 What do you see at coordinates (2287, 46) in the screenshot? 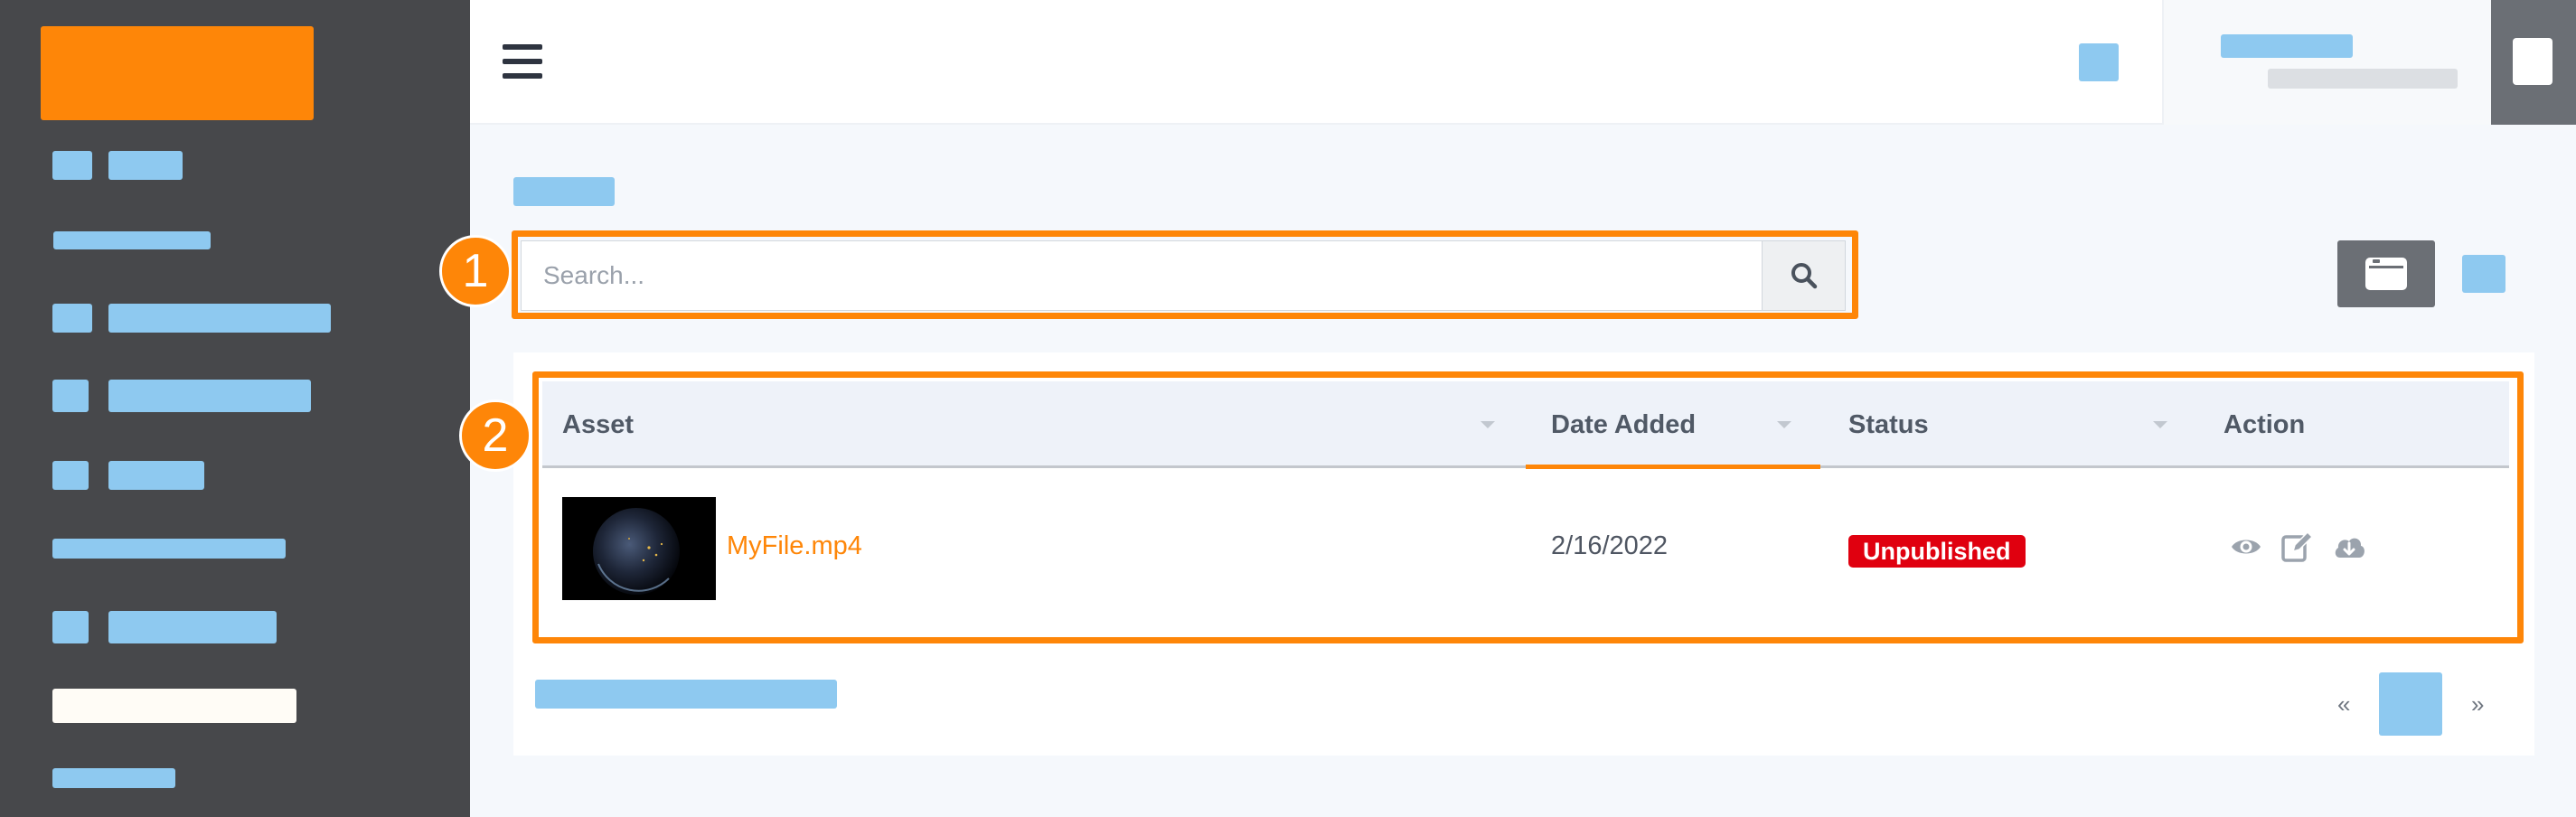
I see `user-name` at bounding box center [2287, 46].